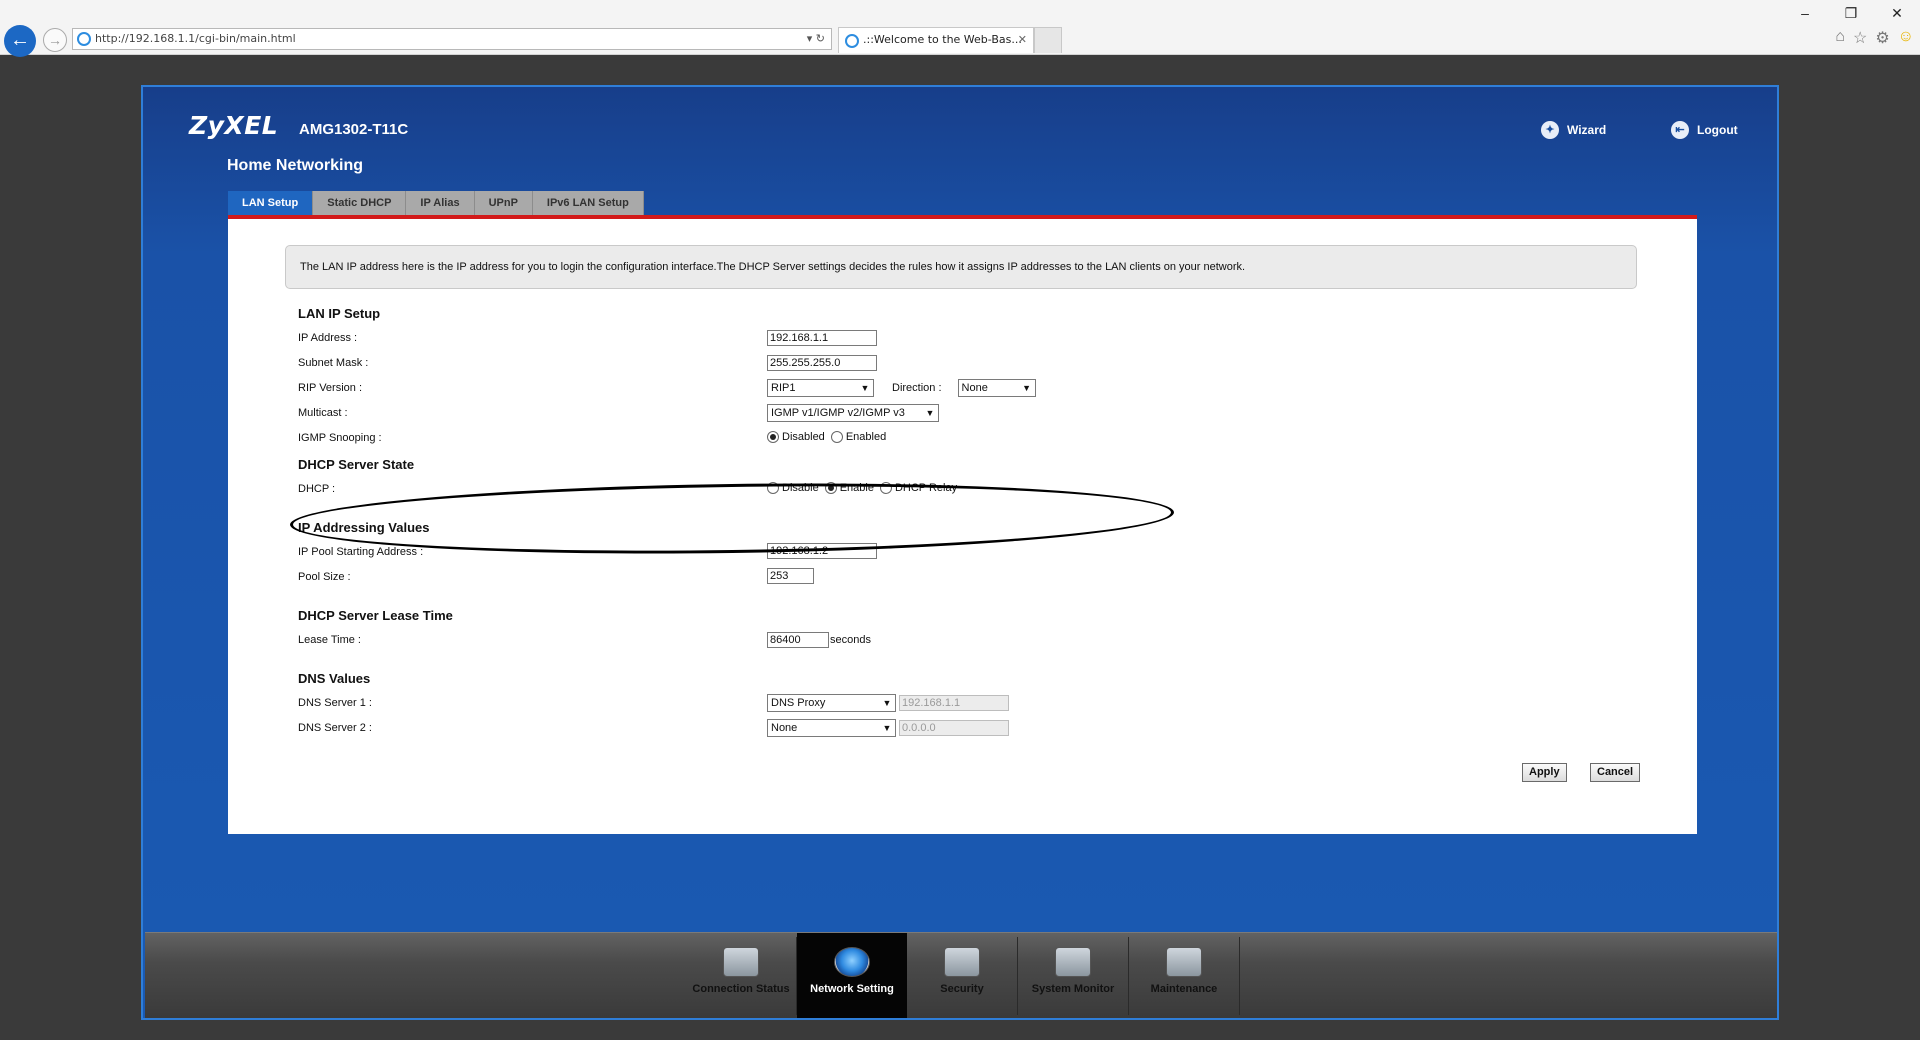  Describe the element at coordinates (822, 551) in the screenshot. I see `pool-start-input` at that location.